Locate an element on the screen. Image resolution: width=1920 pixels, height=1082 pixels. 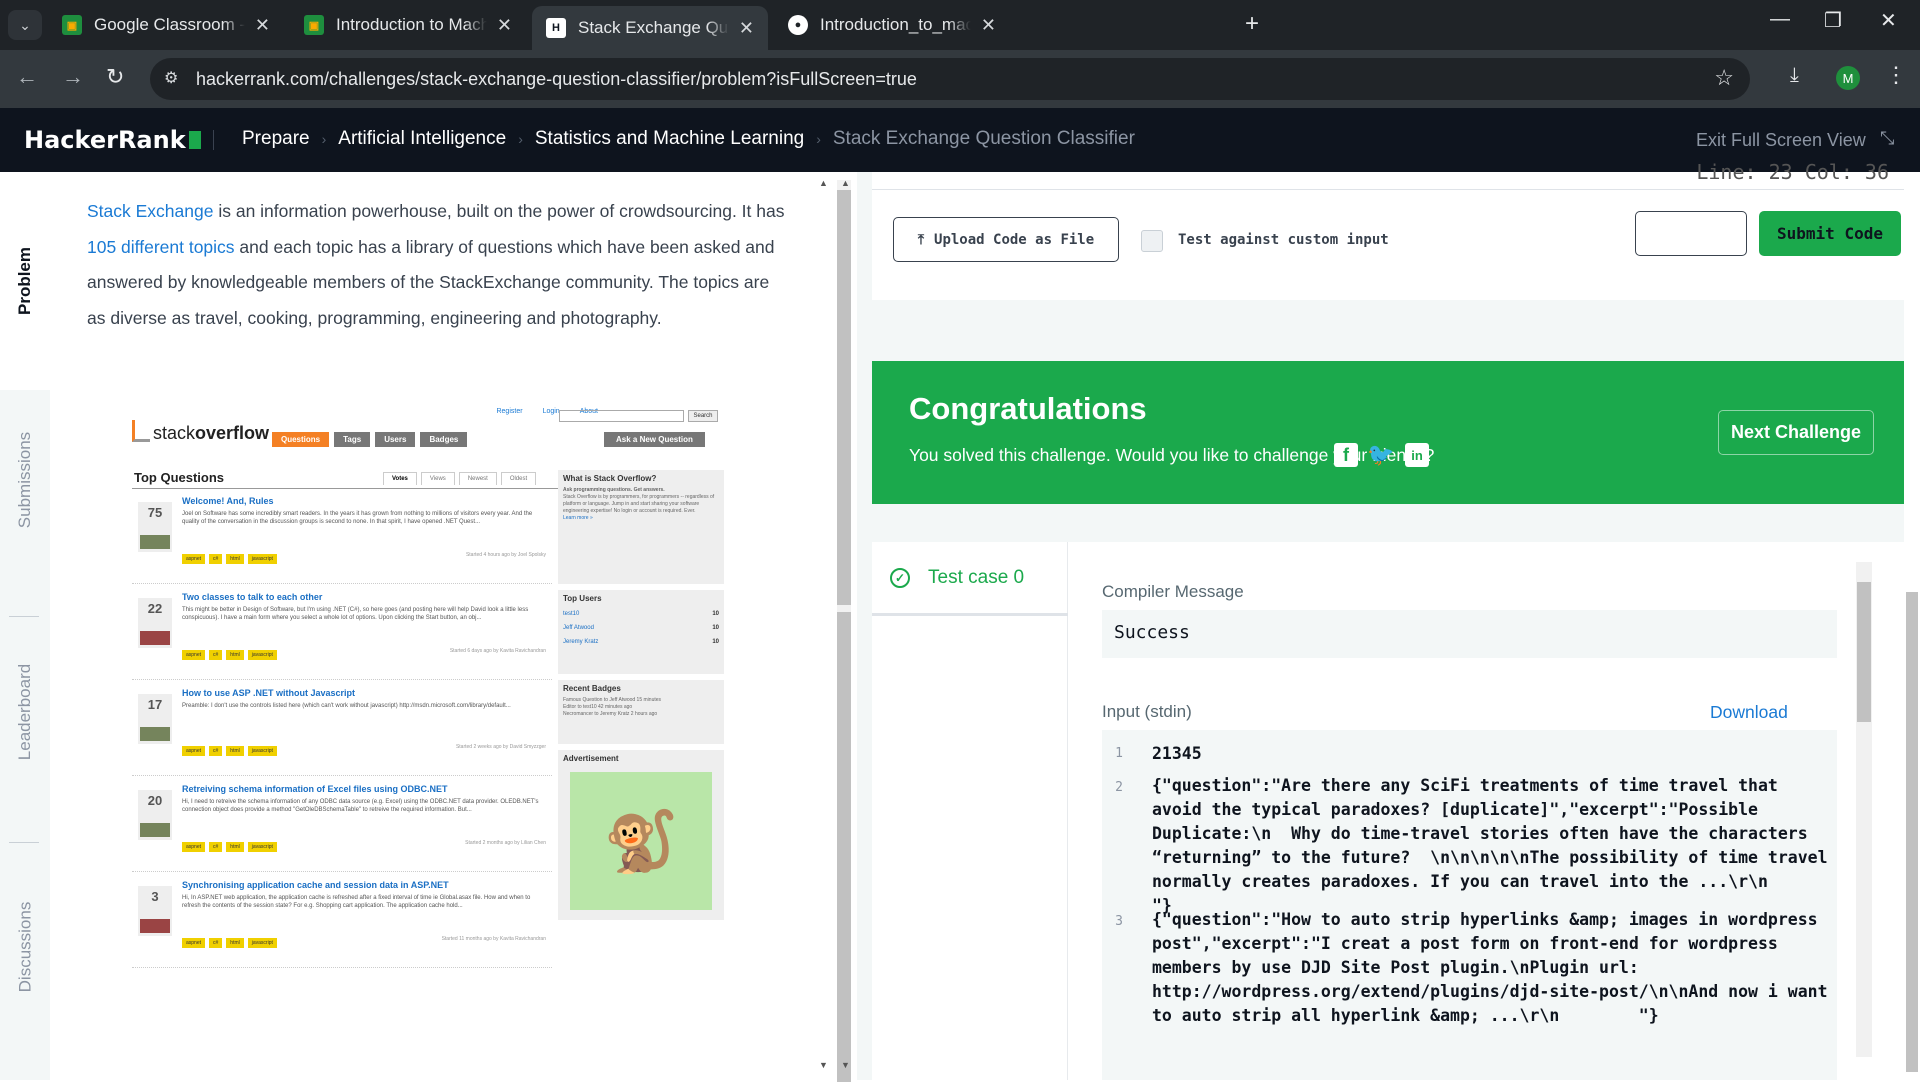
browser-tab-intro-ml: ▣ Introduction to Machine Learning ✕ is located at coordinates (408, 25).